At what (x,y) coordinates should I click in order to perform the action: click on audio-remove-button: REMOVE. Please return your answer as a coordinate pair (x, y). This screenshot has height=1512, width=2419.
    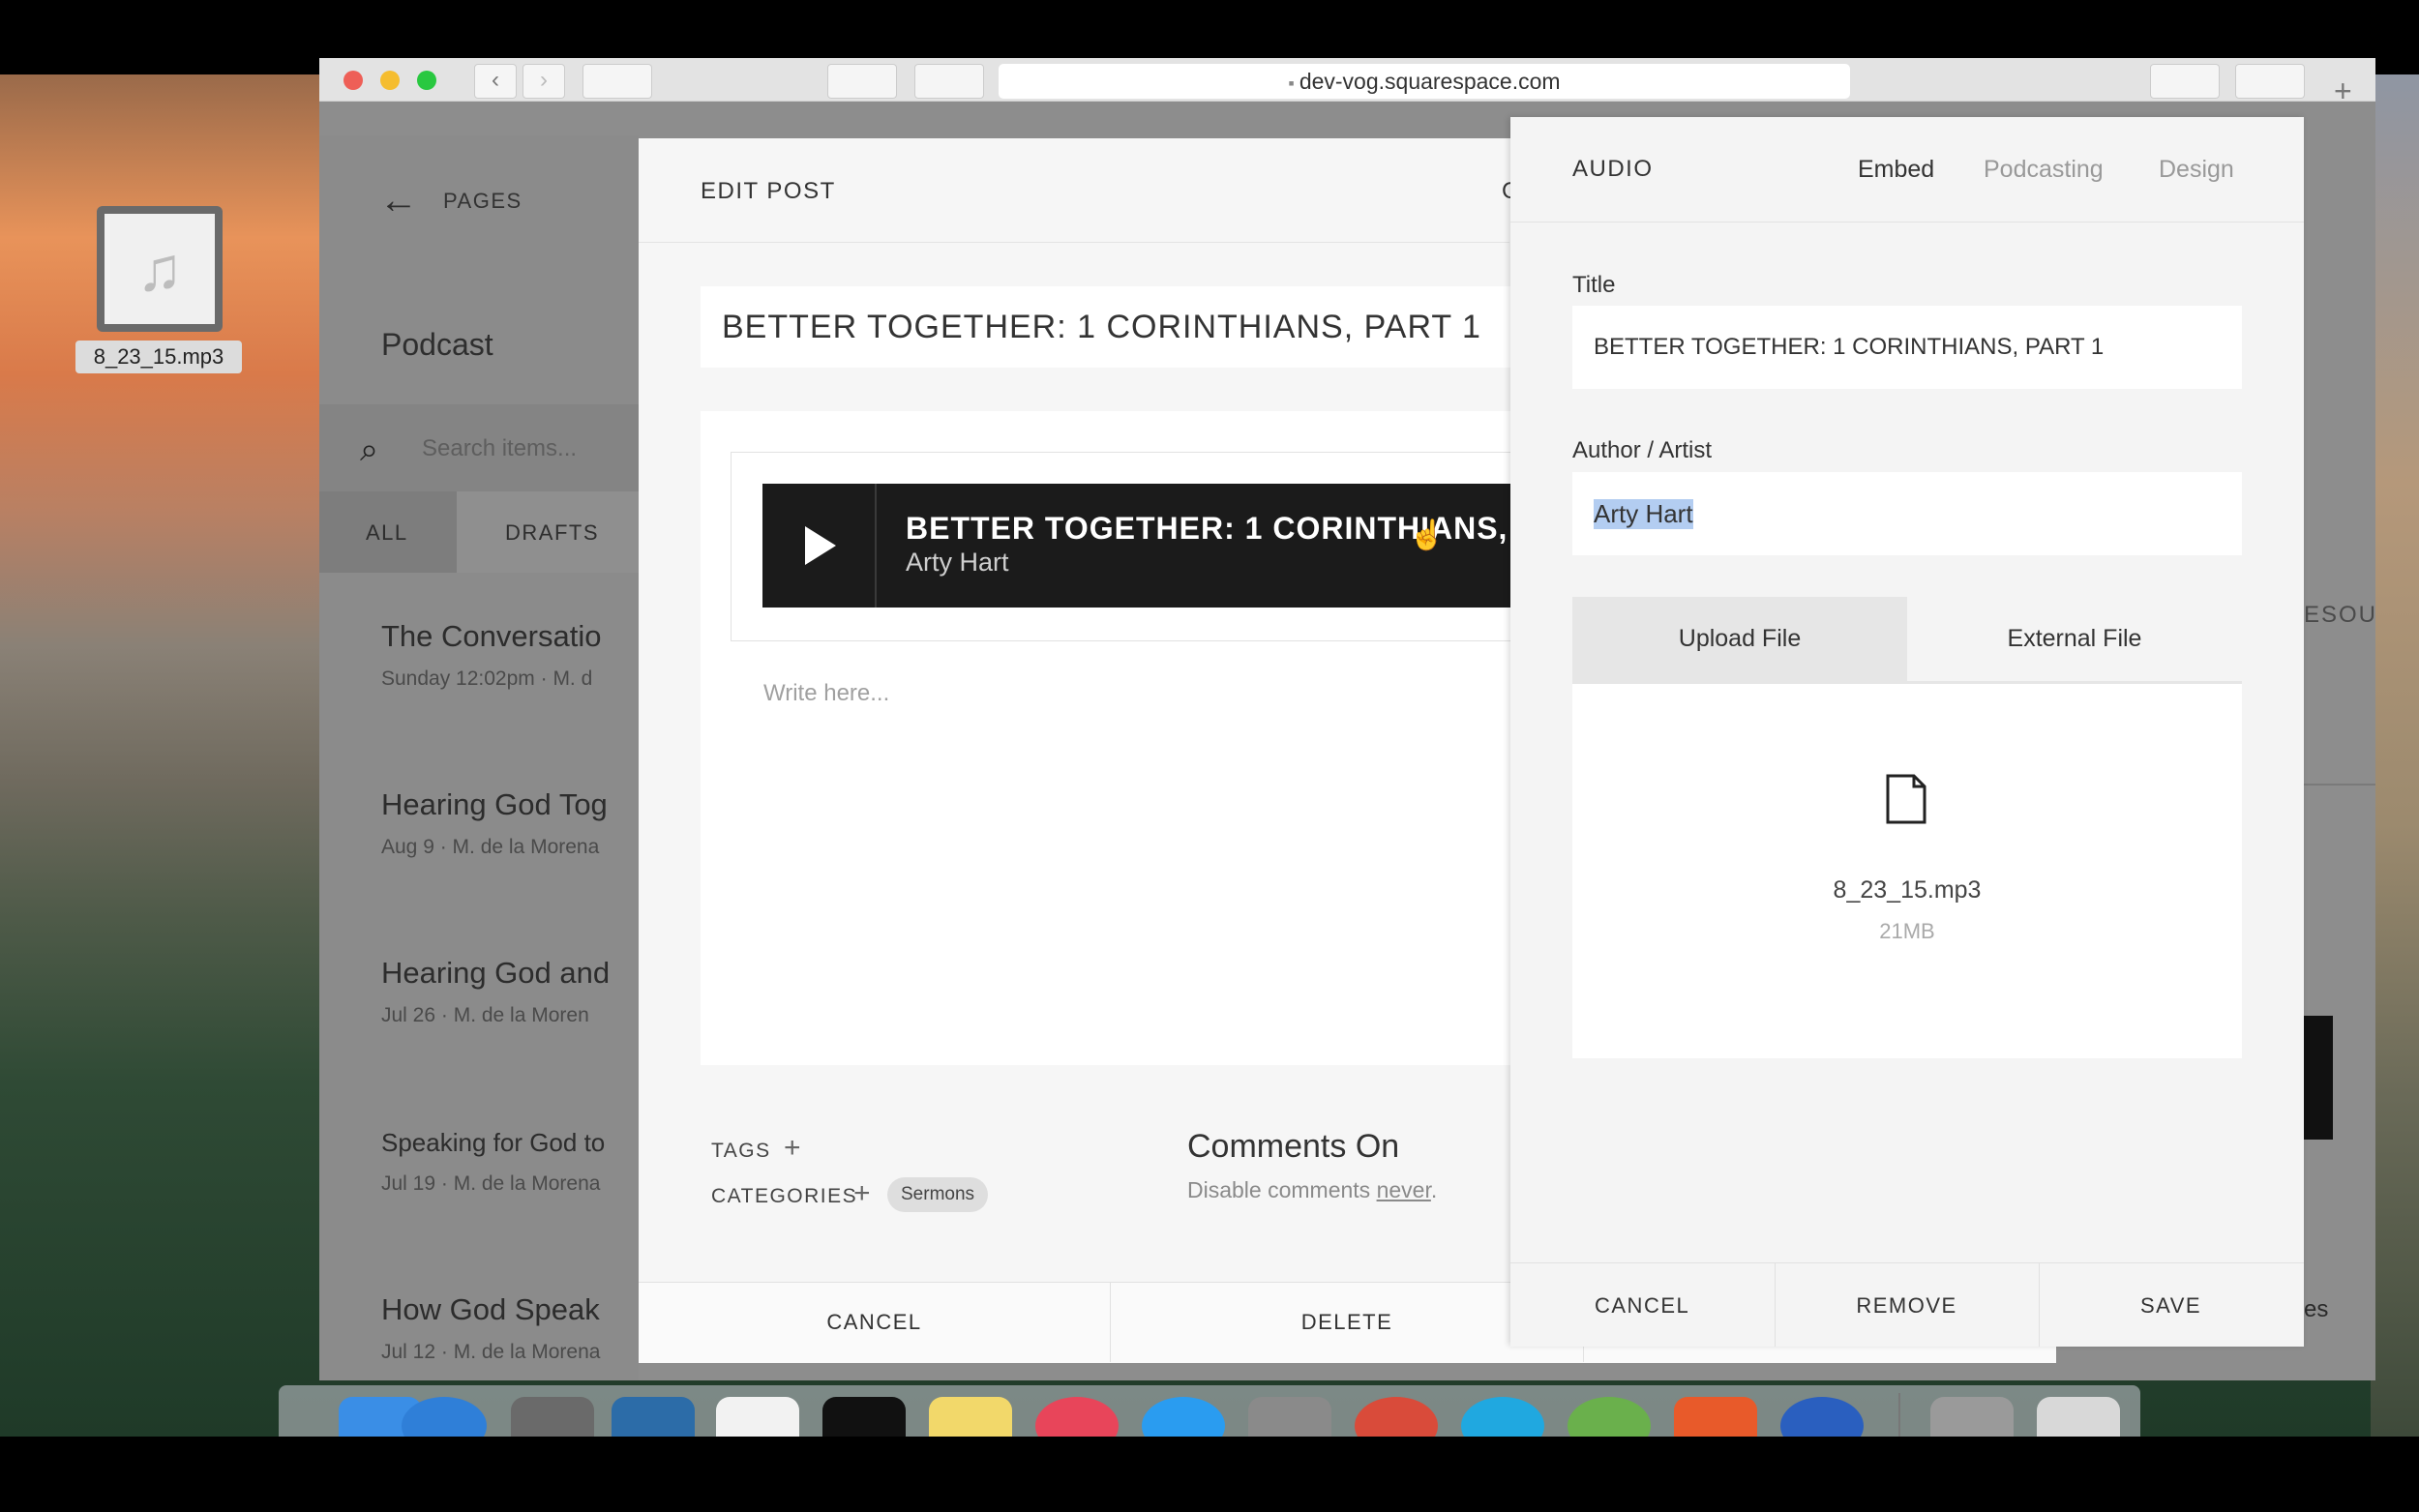
    Looking at the image, I should click on (1907, 1306).